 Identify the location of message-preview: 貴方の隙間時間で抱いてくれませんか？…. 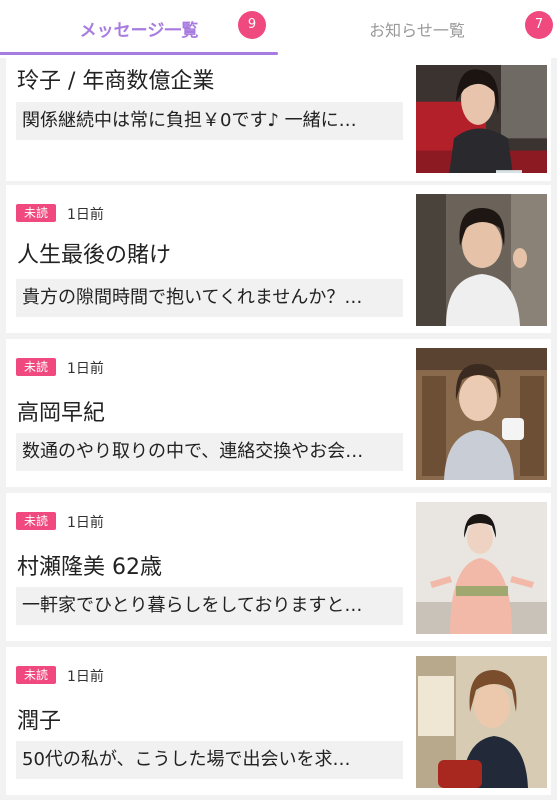
(209, 298).